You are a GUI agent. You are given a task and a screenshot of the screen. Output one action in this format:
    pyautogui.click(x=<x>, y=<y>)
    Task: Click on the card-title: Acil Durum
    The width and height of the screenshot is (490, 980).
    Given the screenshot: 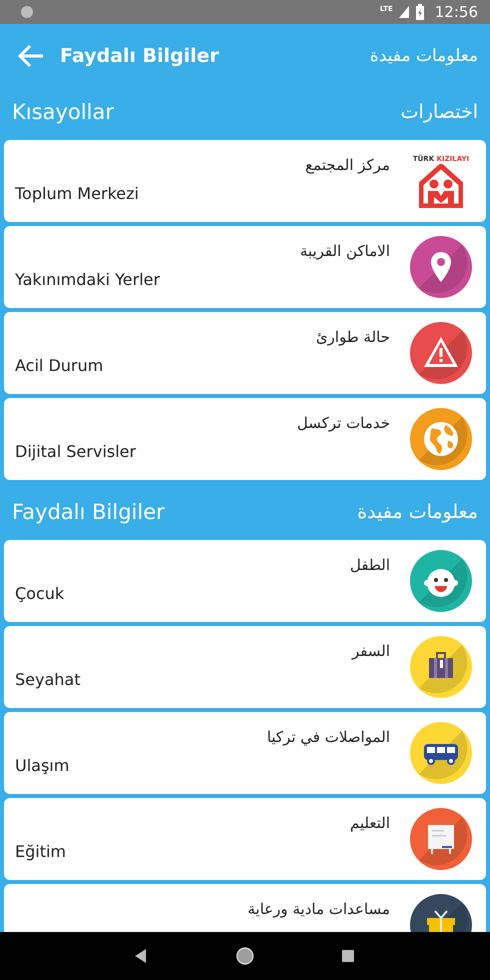 What is the action you would take?
    pyautogui.click(x=59, y=365)
    